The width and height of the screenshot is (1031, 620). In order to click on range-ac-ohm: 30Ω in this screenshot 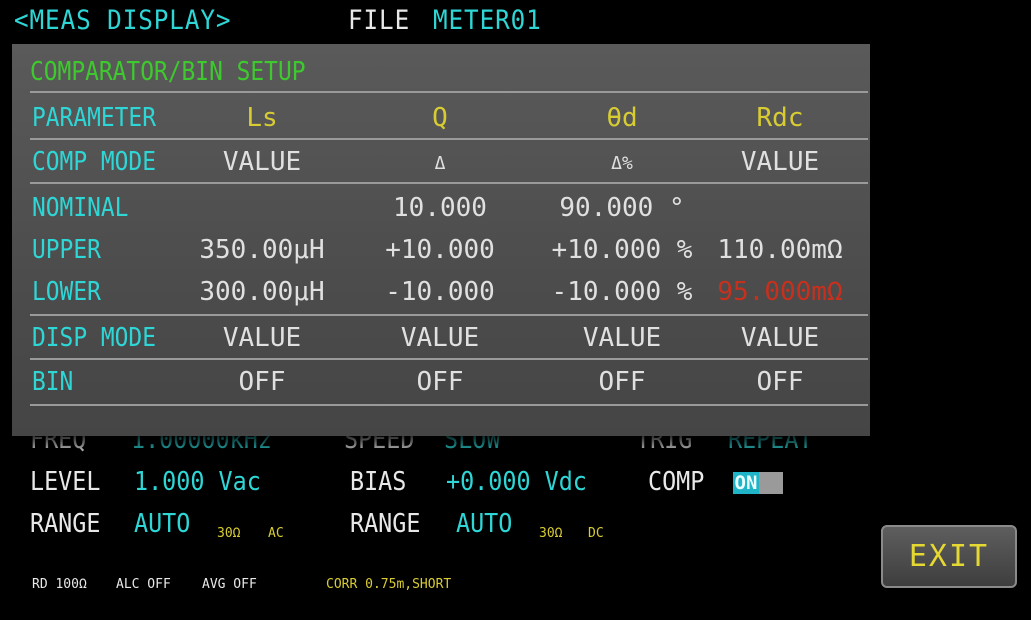, I will do `click(229, 533)`.